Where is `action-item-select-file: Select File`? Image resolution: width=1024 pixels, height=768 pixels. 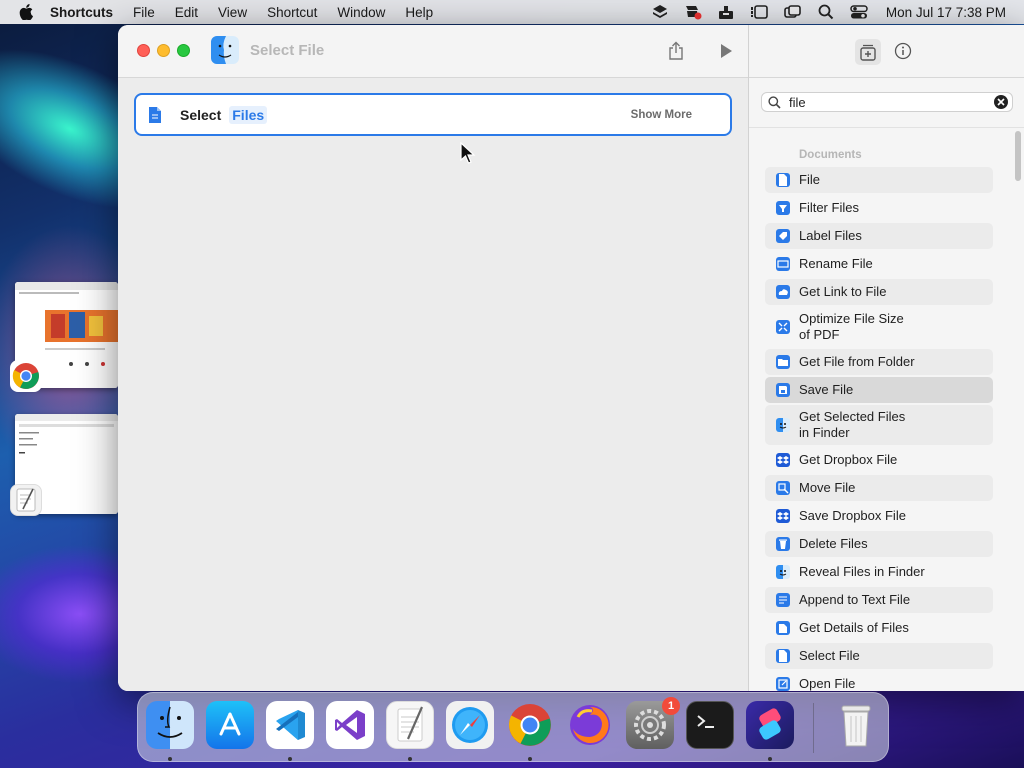
action-item-select-file: Select File is located at coordinates (879, 656).